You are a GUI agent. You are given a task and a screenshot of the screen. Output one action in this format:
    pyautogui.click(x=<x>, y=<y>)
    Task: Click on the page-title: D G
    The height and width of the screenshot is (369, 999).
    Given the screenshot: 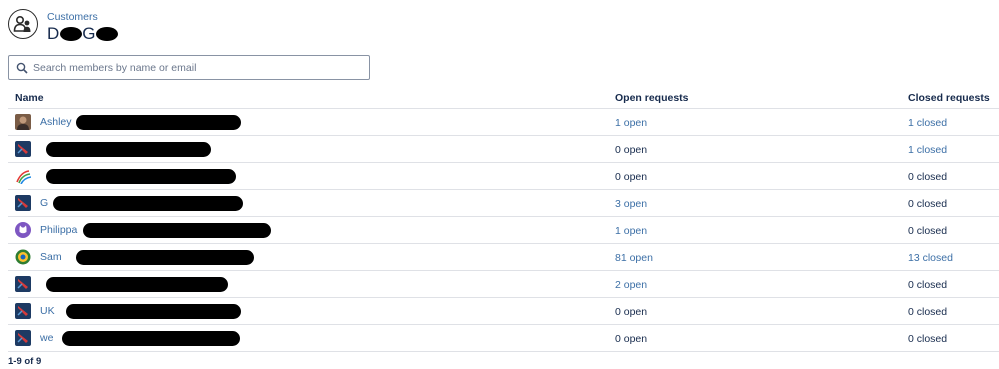 What is the action you would take?
    pyautogui.click(x=82, y=34)
    